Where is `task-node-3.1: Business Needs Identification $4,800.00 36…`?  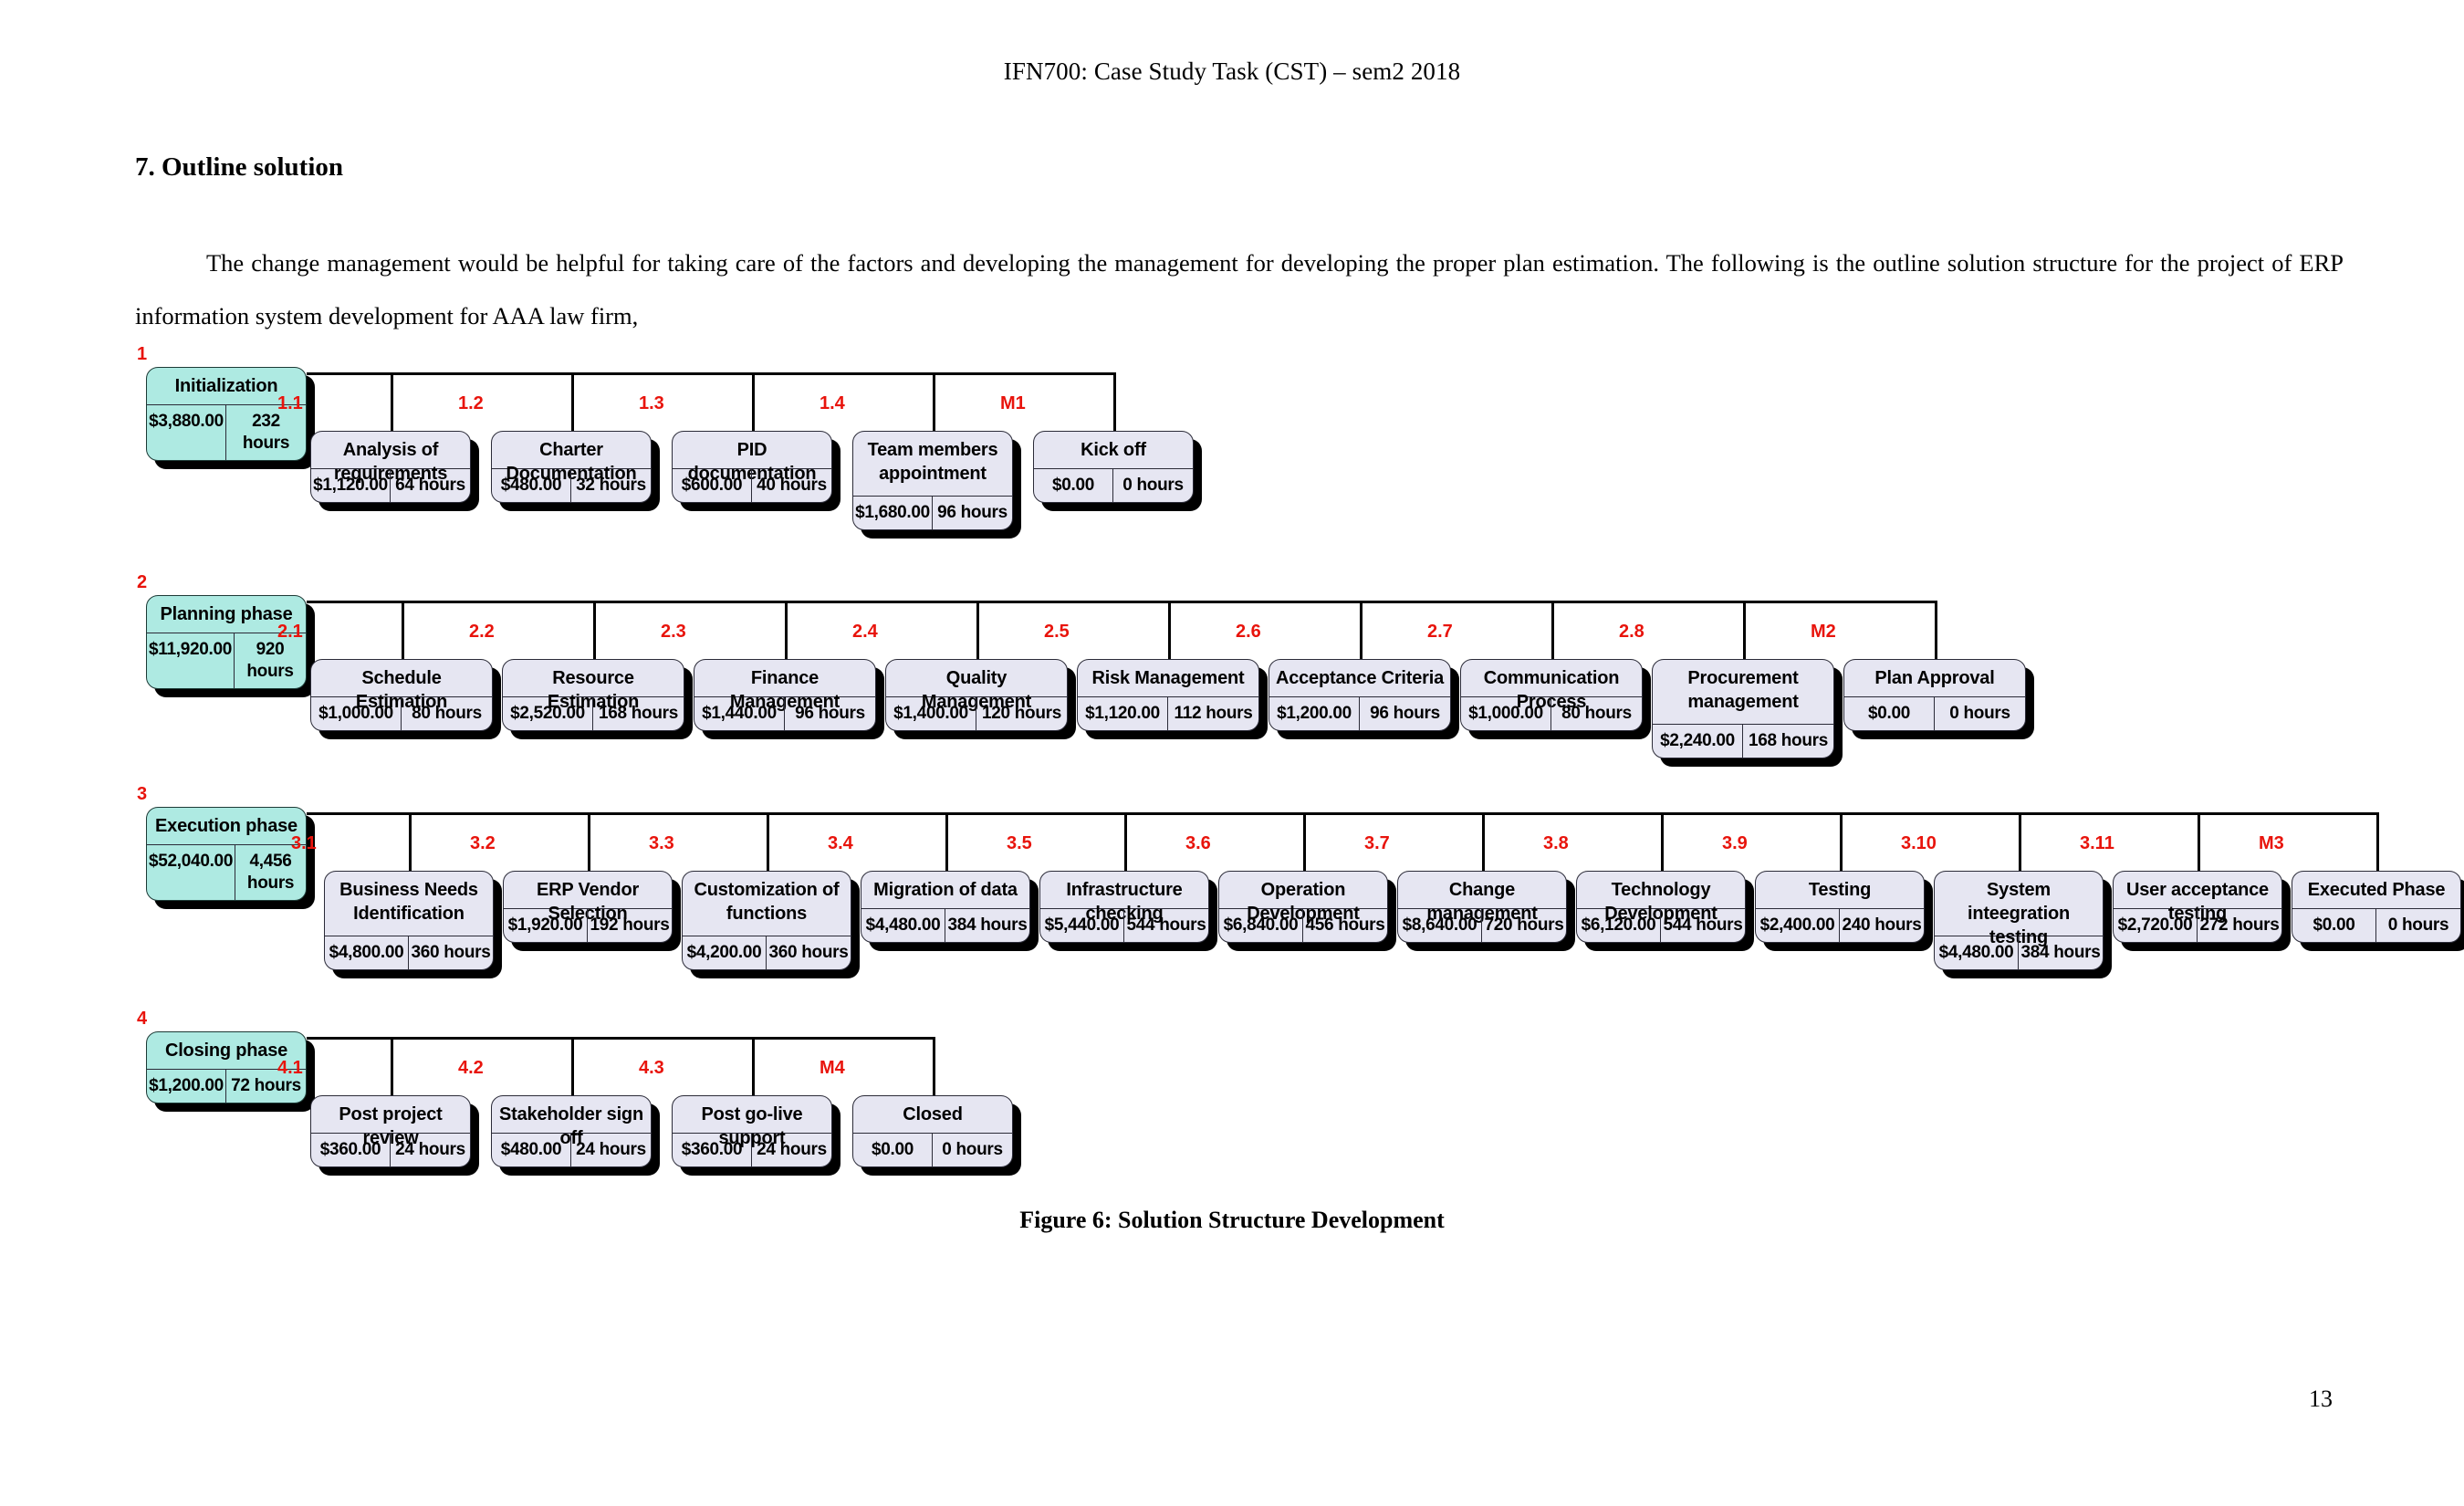 task-node-3.1: Business Needs Identification $4,800.00 36… is located at coordinates (409, 920).